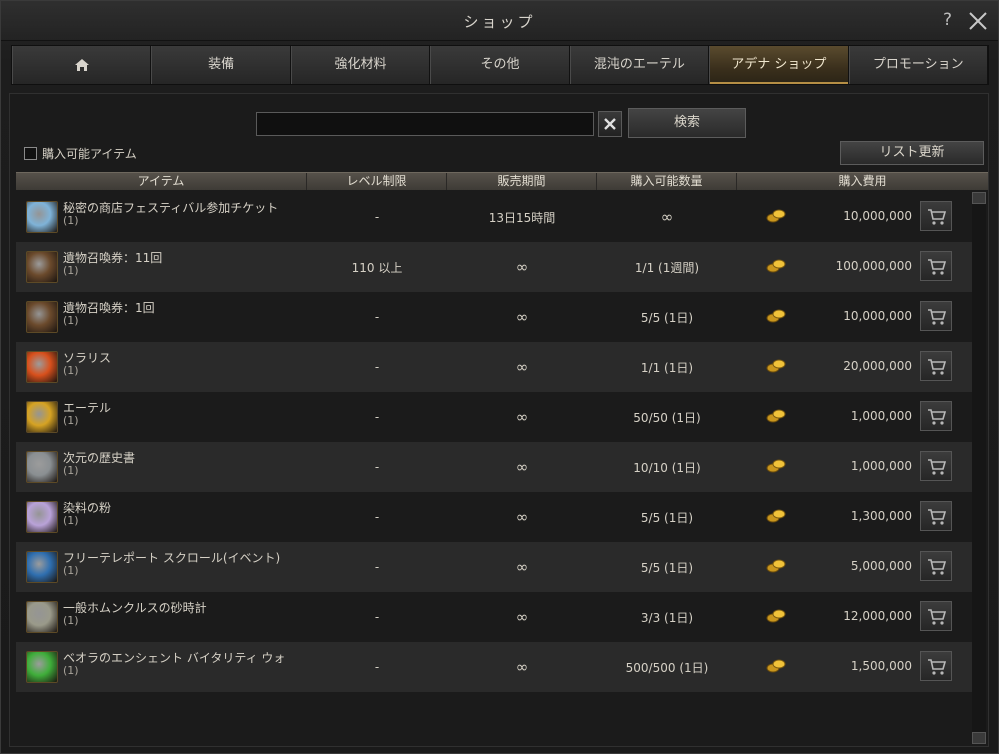 This screenshot has width=999, height=754. What do you see at coordinates (135, 608) in the screenshot?
I see `item-name: 一般ホムンクルスの砂時計` at bounding box center [135, 608].